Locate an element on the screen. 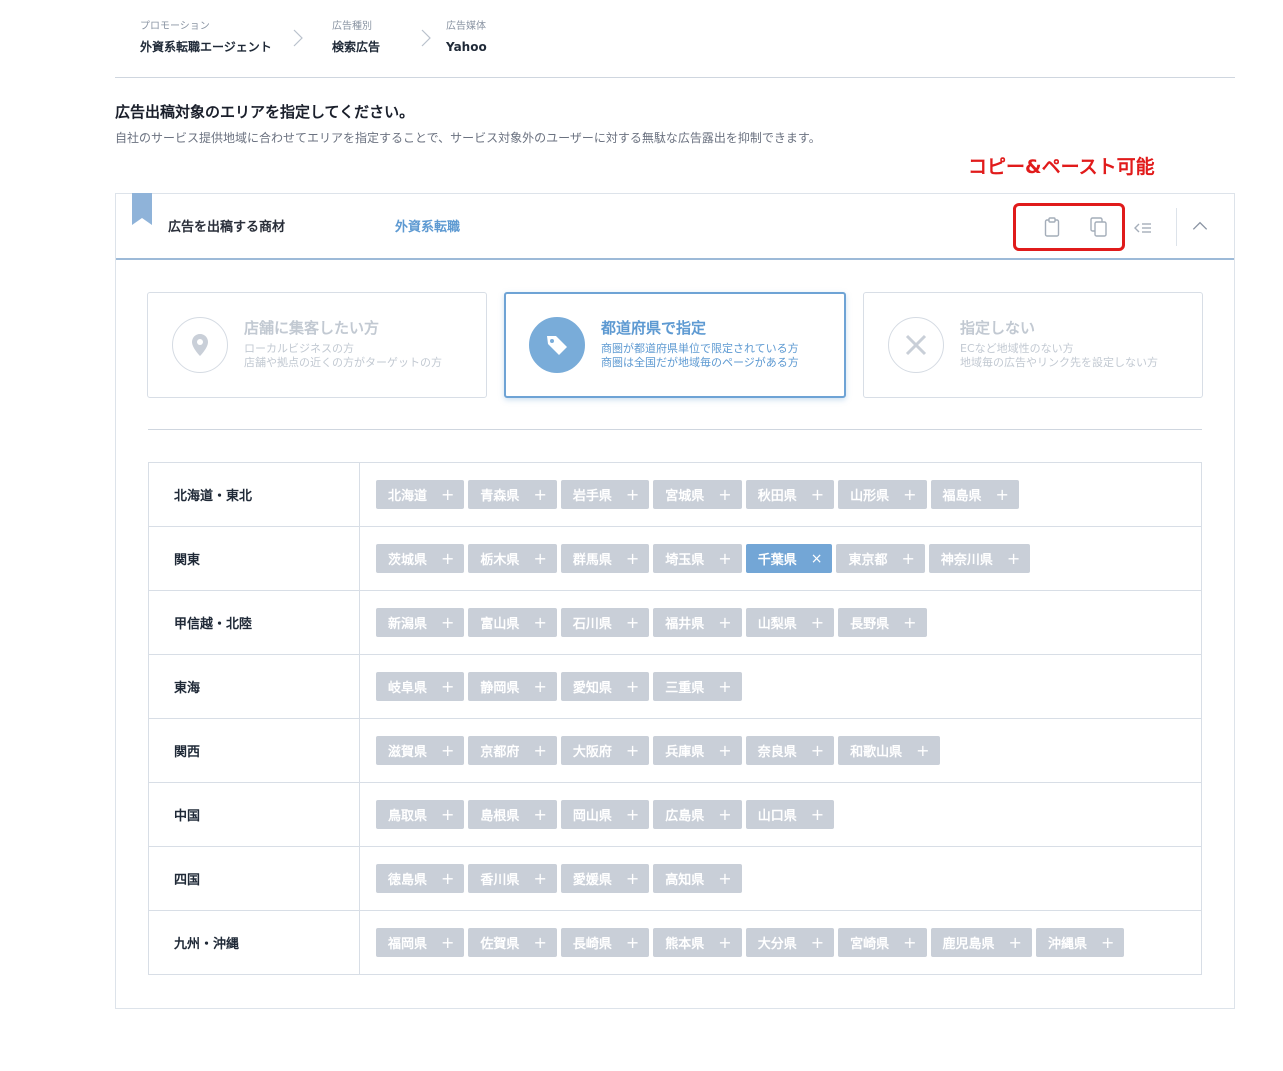 Image resolution: width=1283 pixels, height=1071 pixels. prefecture-tag: 栃木県 + is located at coordinates (512, 558).